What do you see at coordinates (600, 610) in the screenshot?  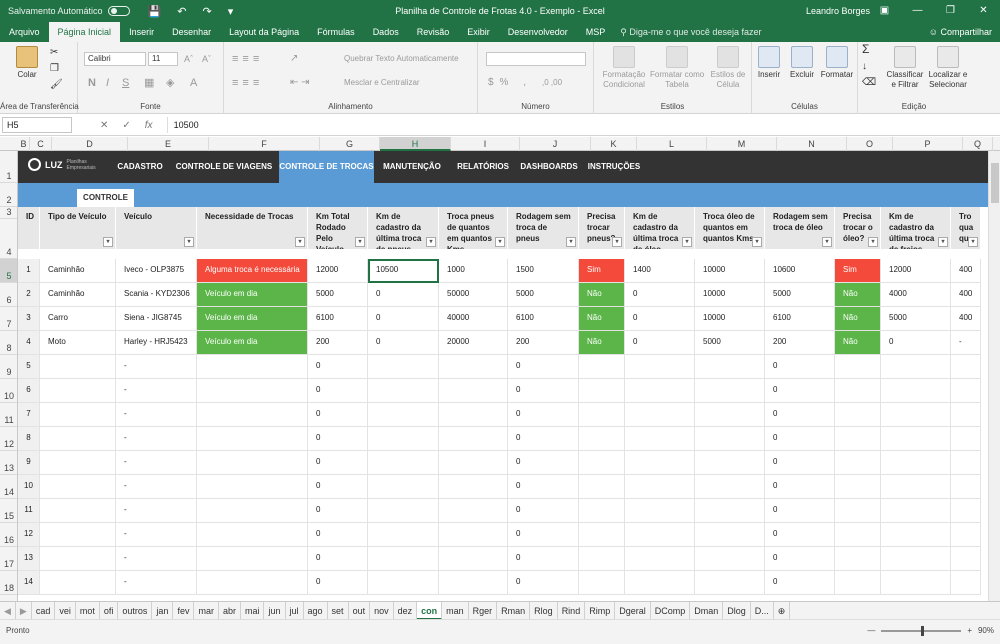 I see `sheet-tab-23: Rimp` at bounding box center [600, 610].